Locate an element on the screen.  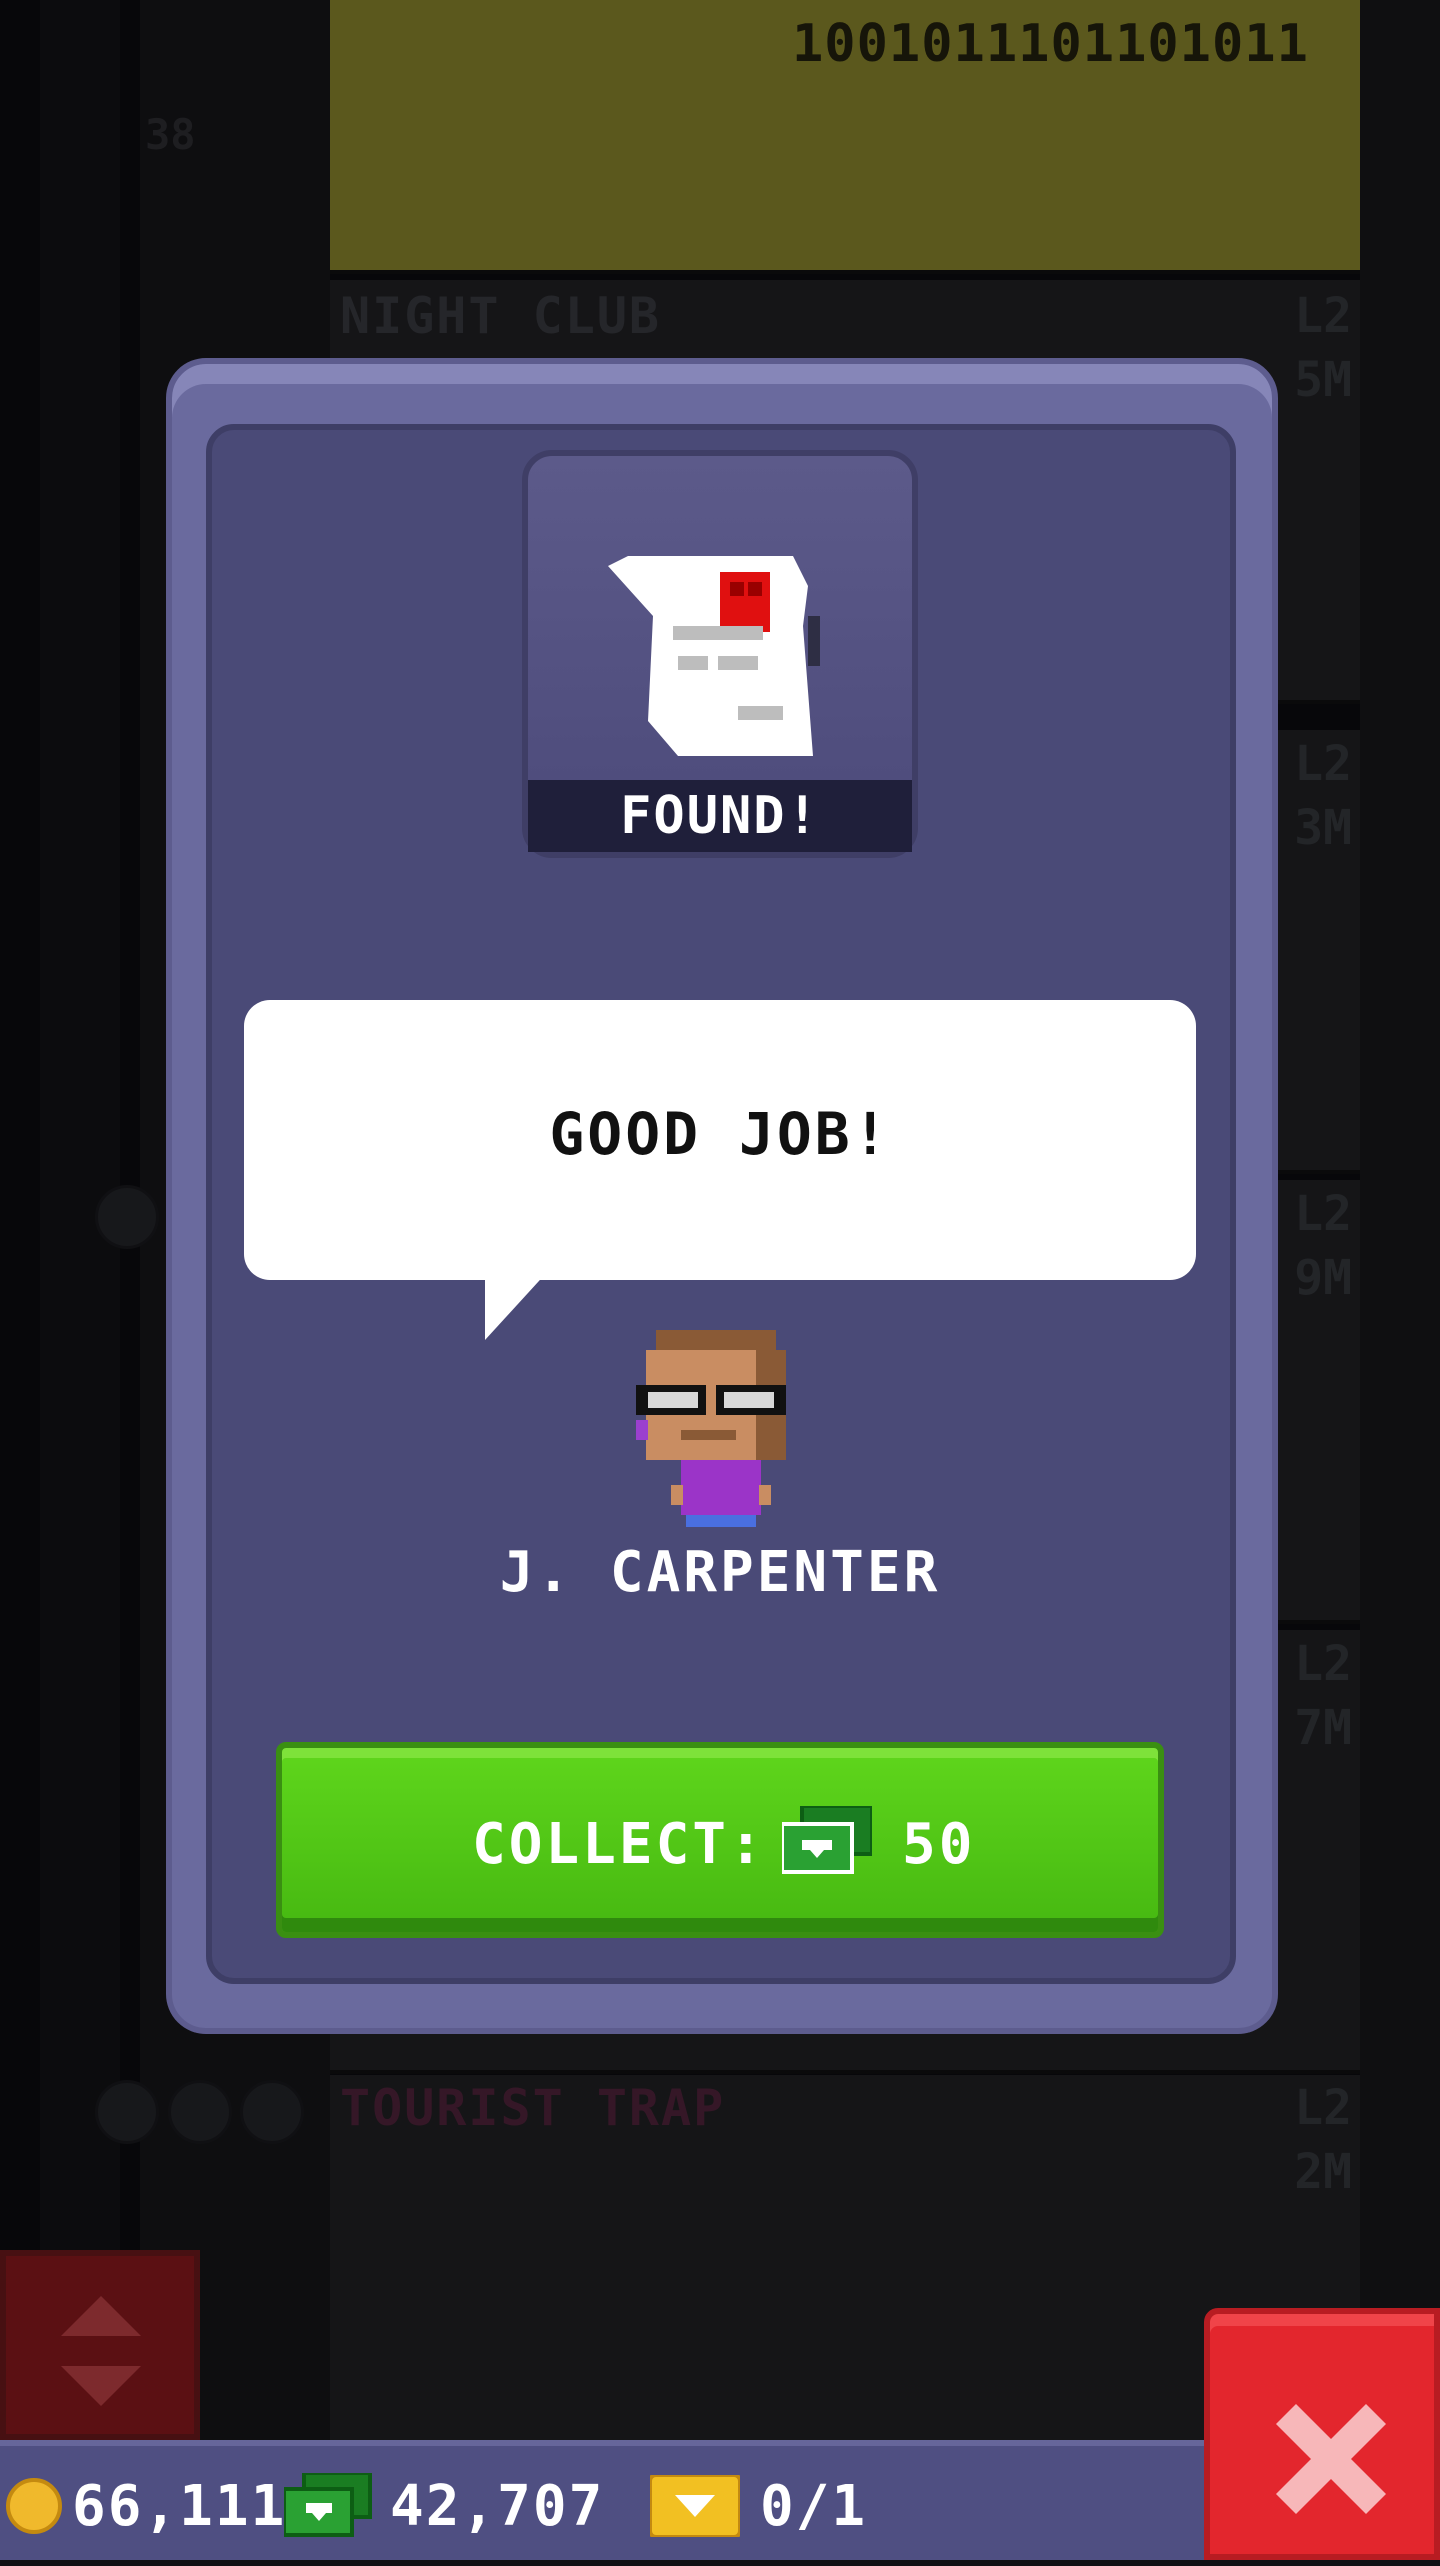
elevator-button is located at coordinates (100, 2345).